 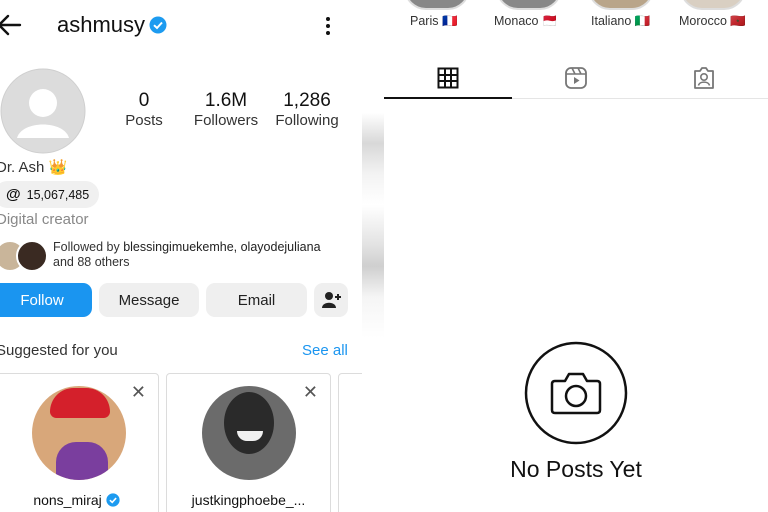 I want to click on reels-icon, so click(x=576, y=78).